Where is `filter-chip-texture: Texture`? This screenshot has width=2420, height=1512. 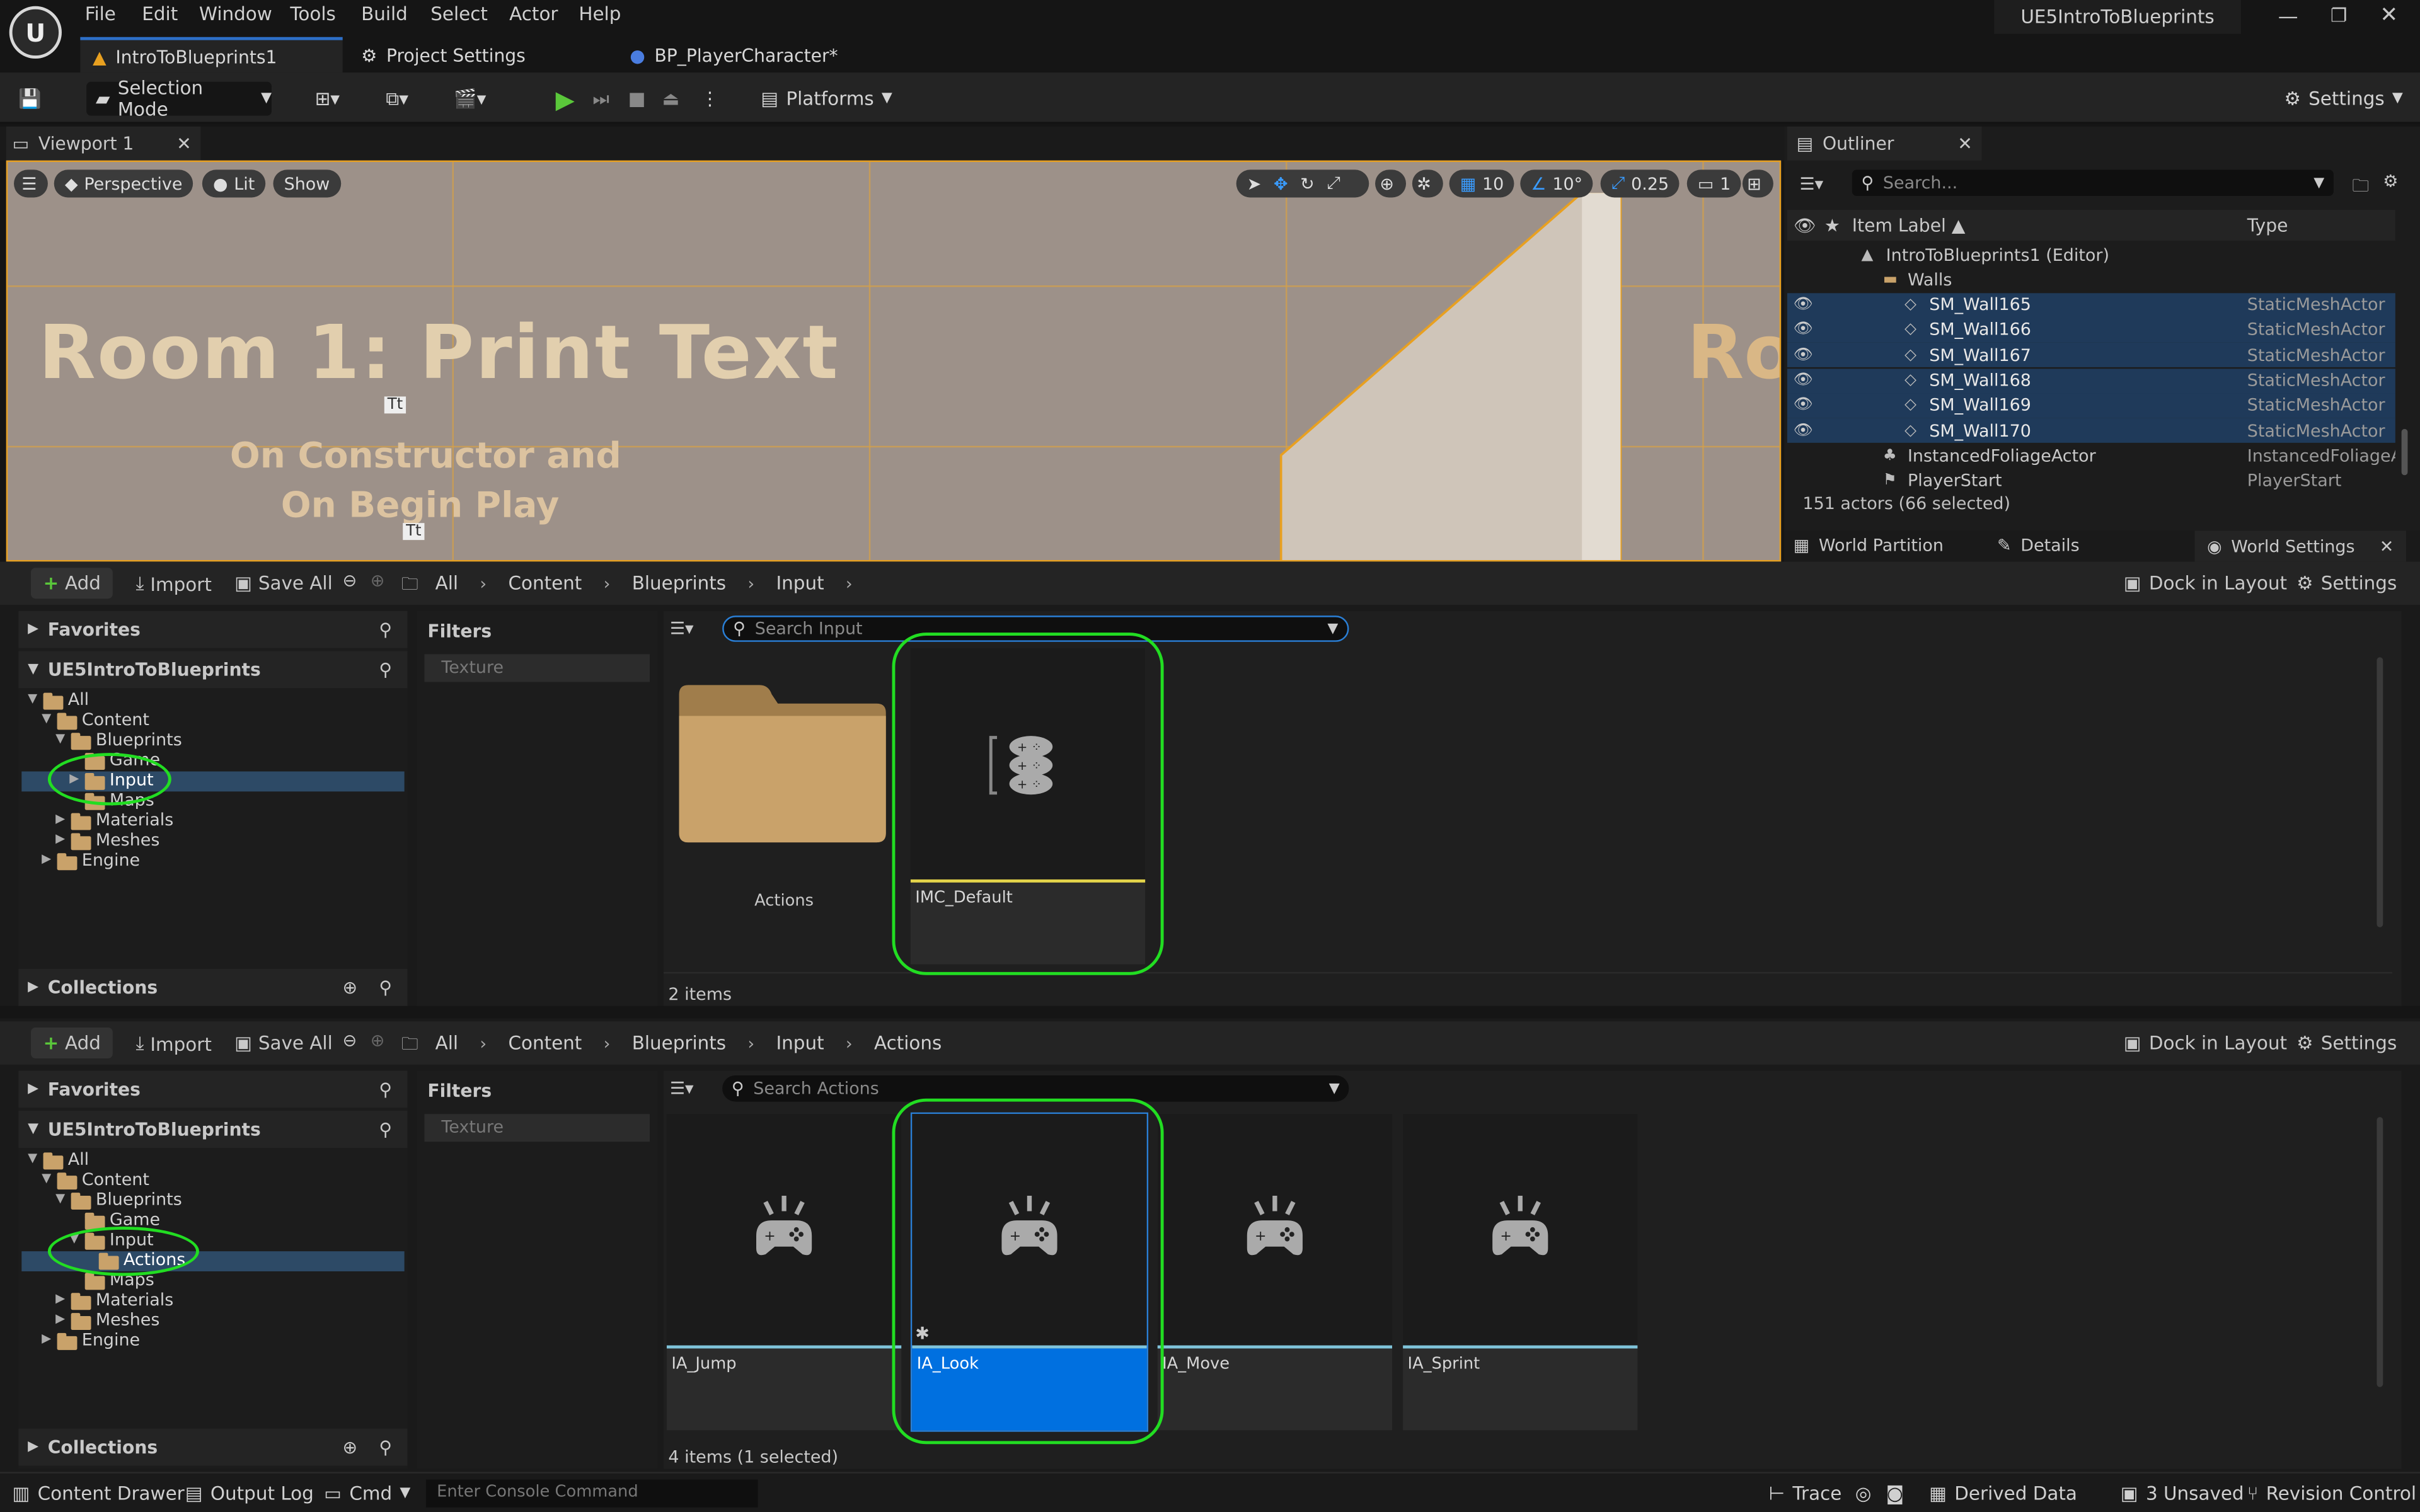
filter-chip-texture: Texture is located at coordinates (537, 668).